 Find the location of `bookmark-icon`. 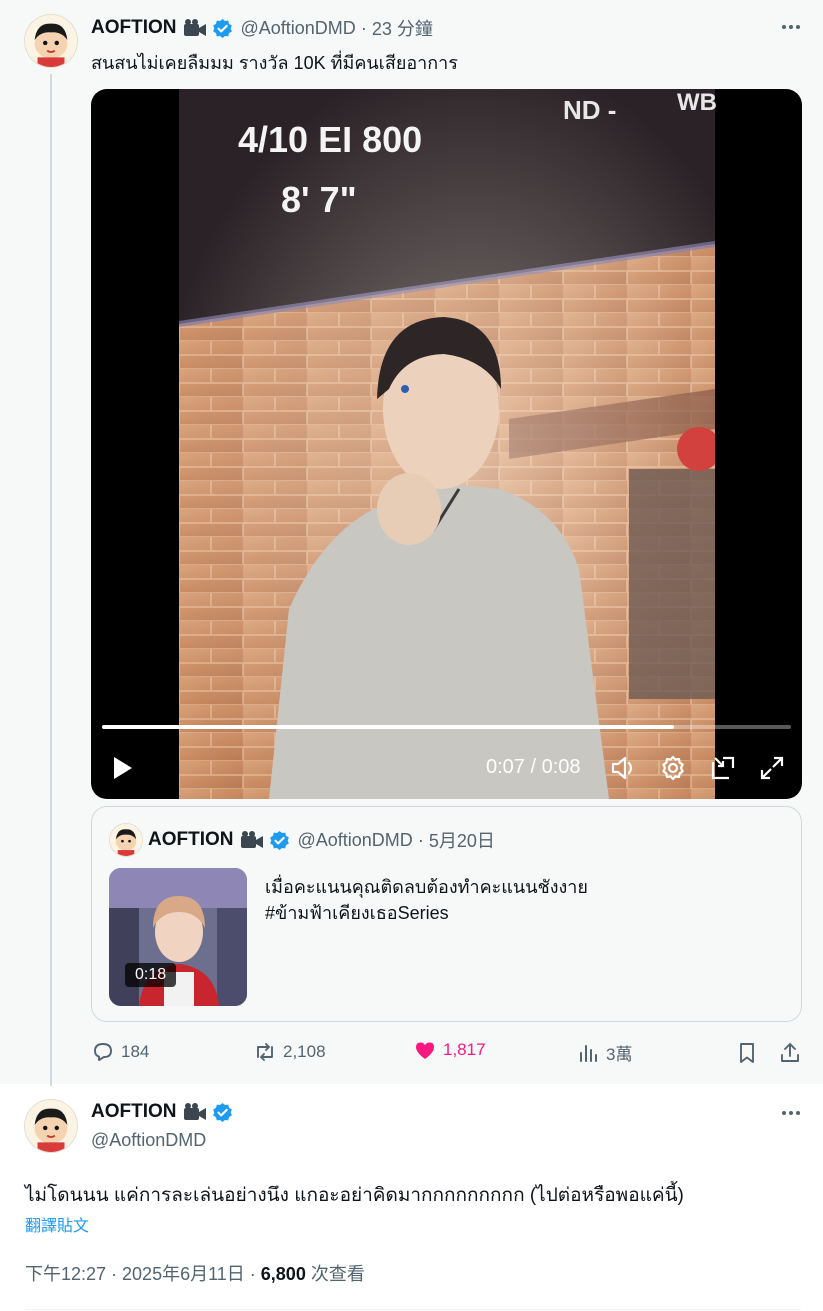

bookmark-icon is located at coordinates (747, 1053).